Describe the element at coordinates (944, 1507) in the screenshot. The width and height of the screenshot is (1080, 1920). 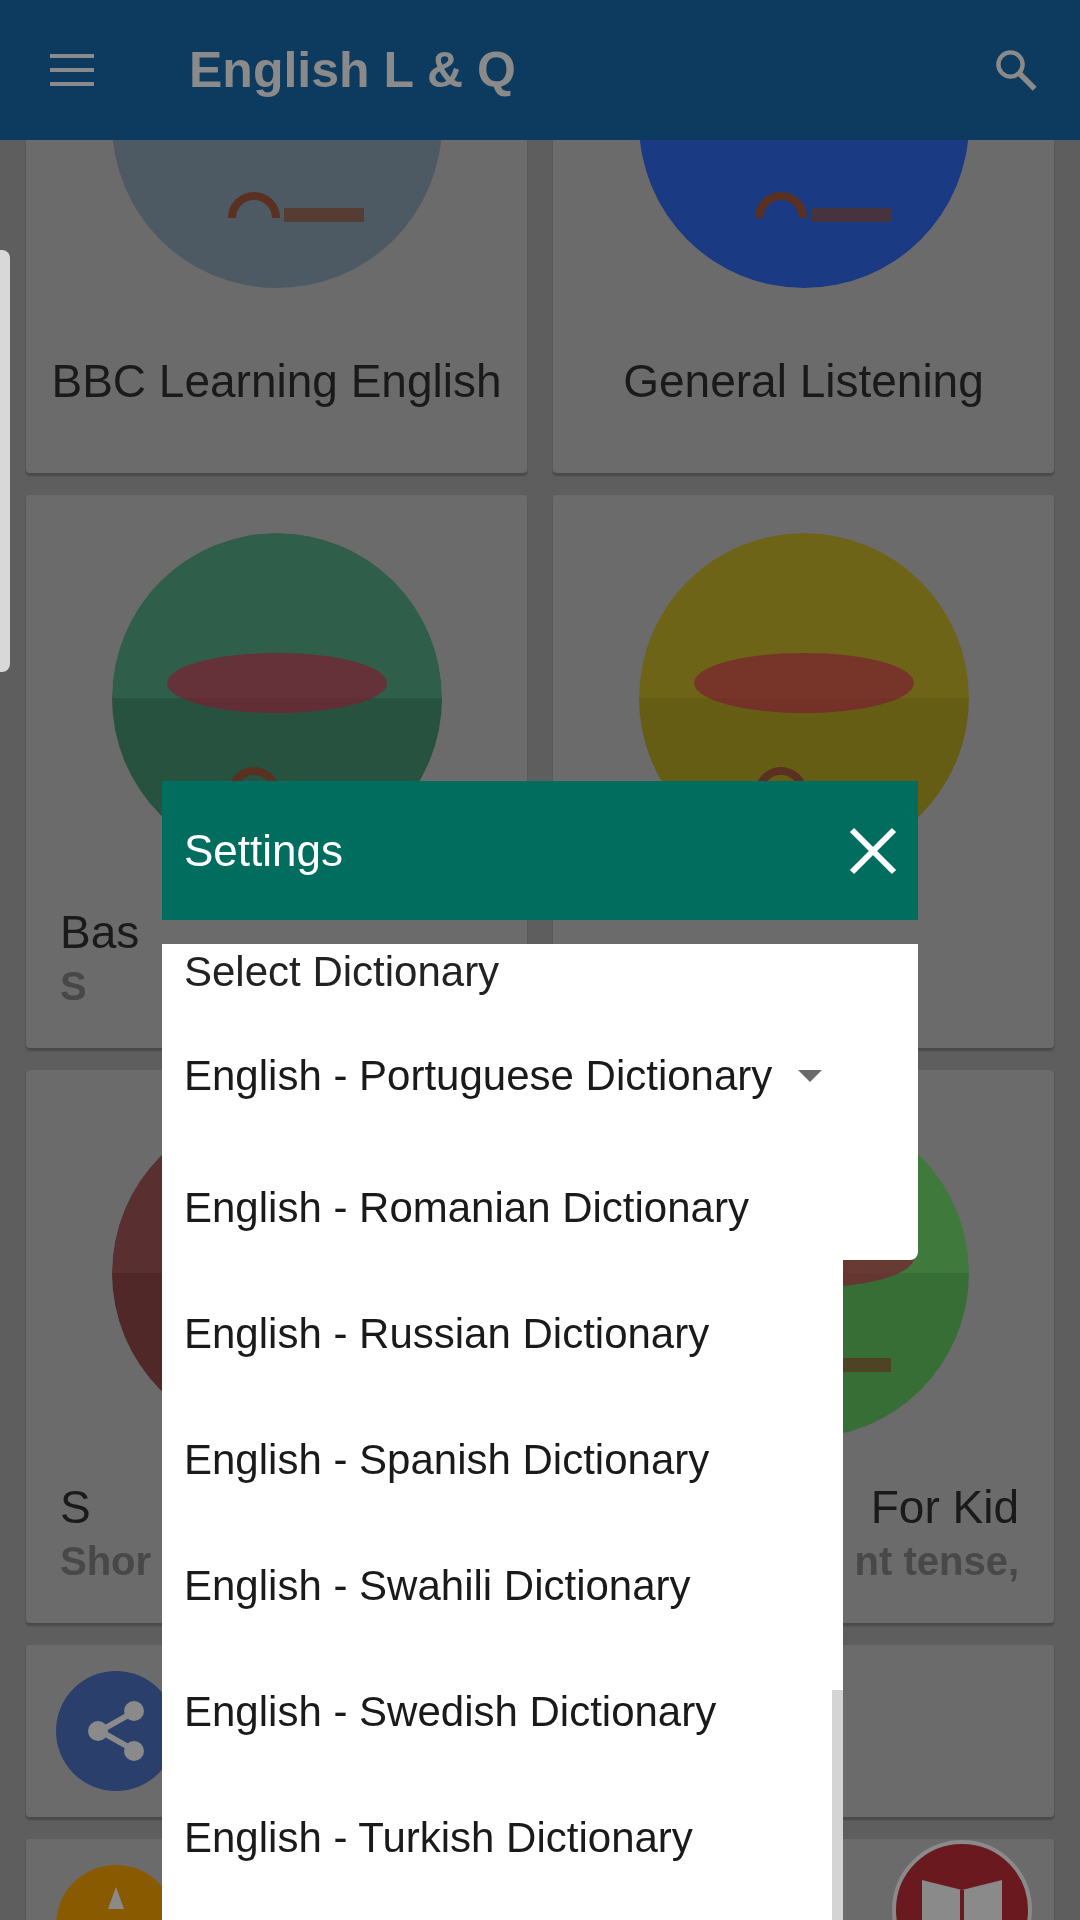
I see `card-title: For Kid` at that location.